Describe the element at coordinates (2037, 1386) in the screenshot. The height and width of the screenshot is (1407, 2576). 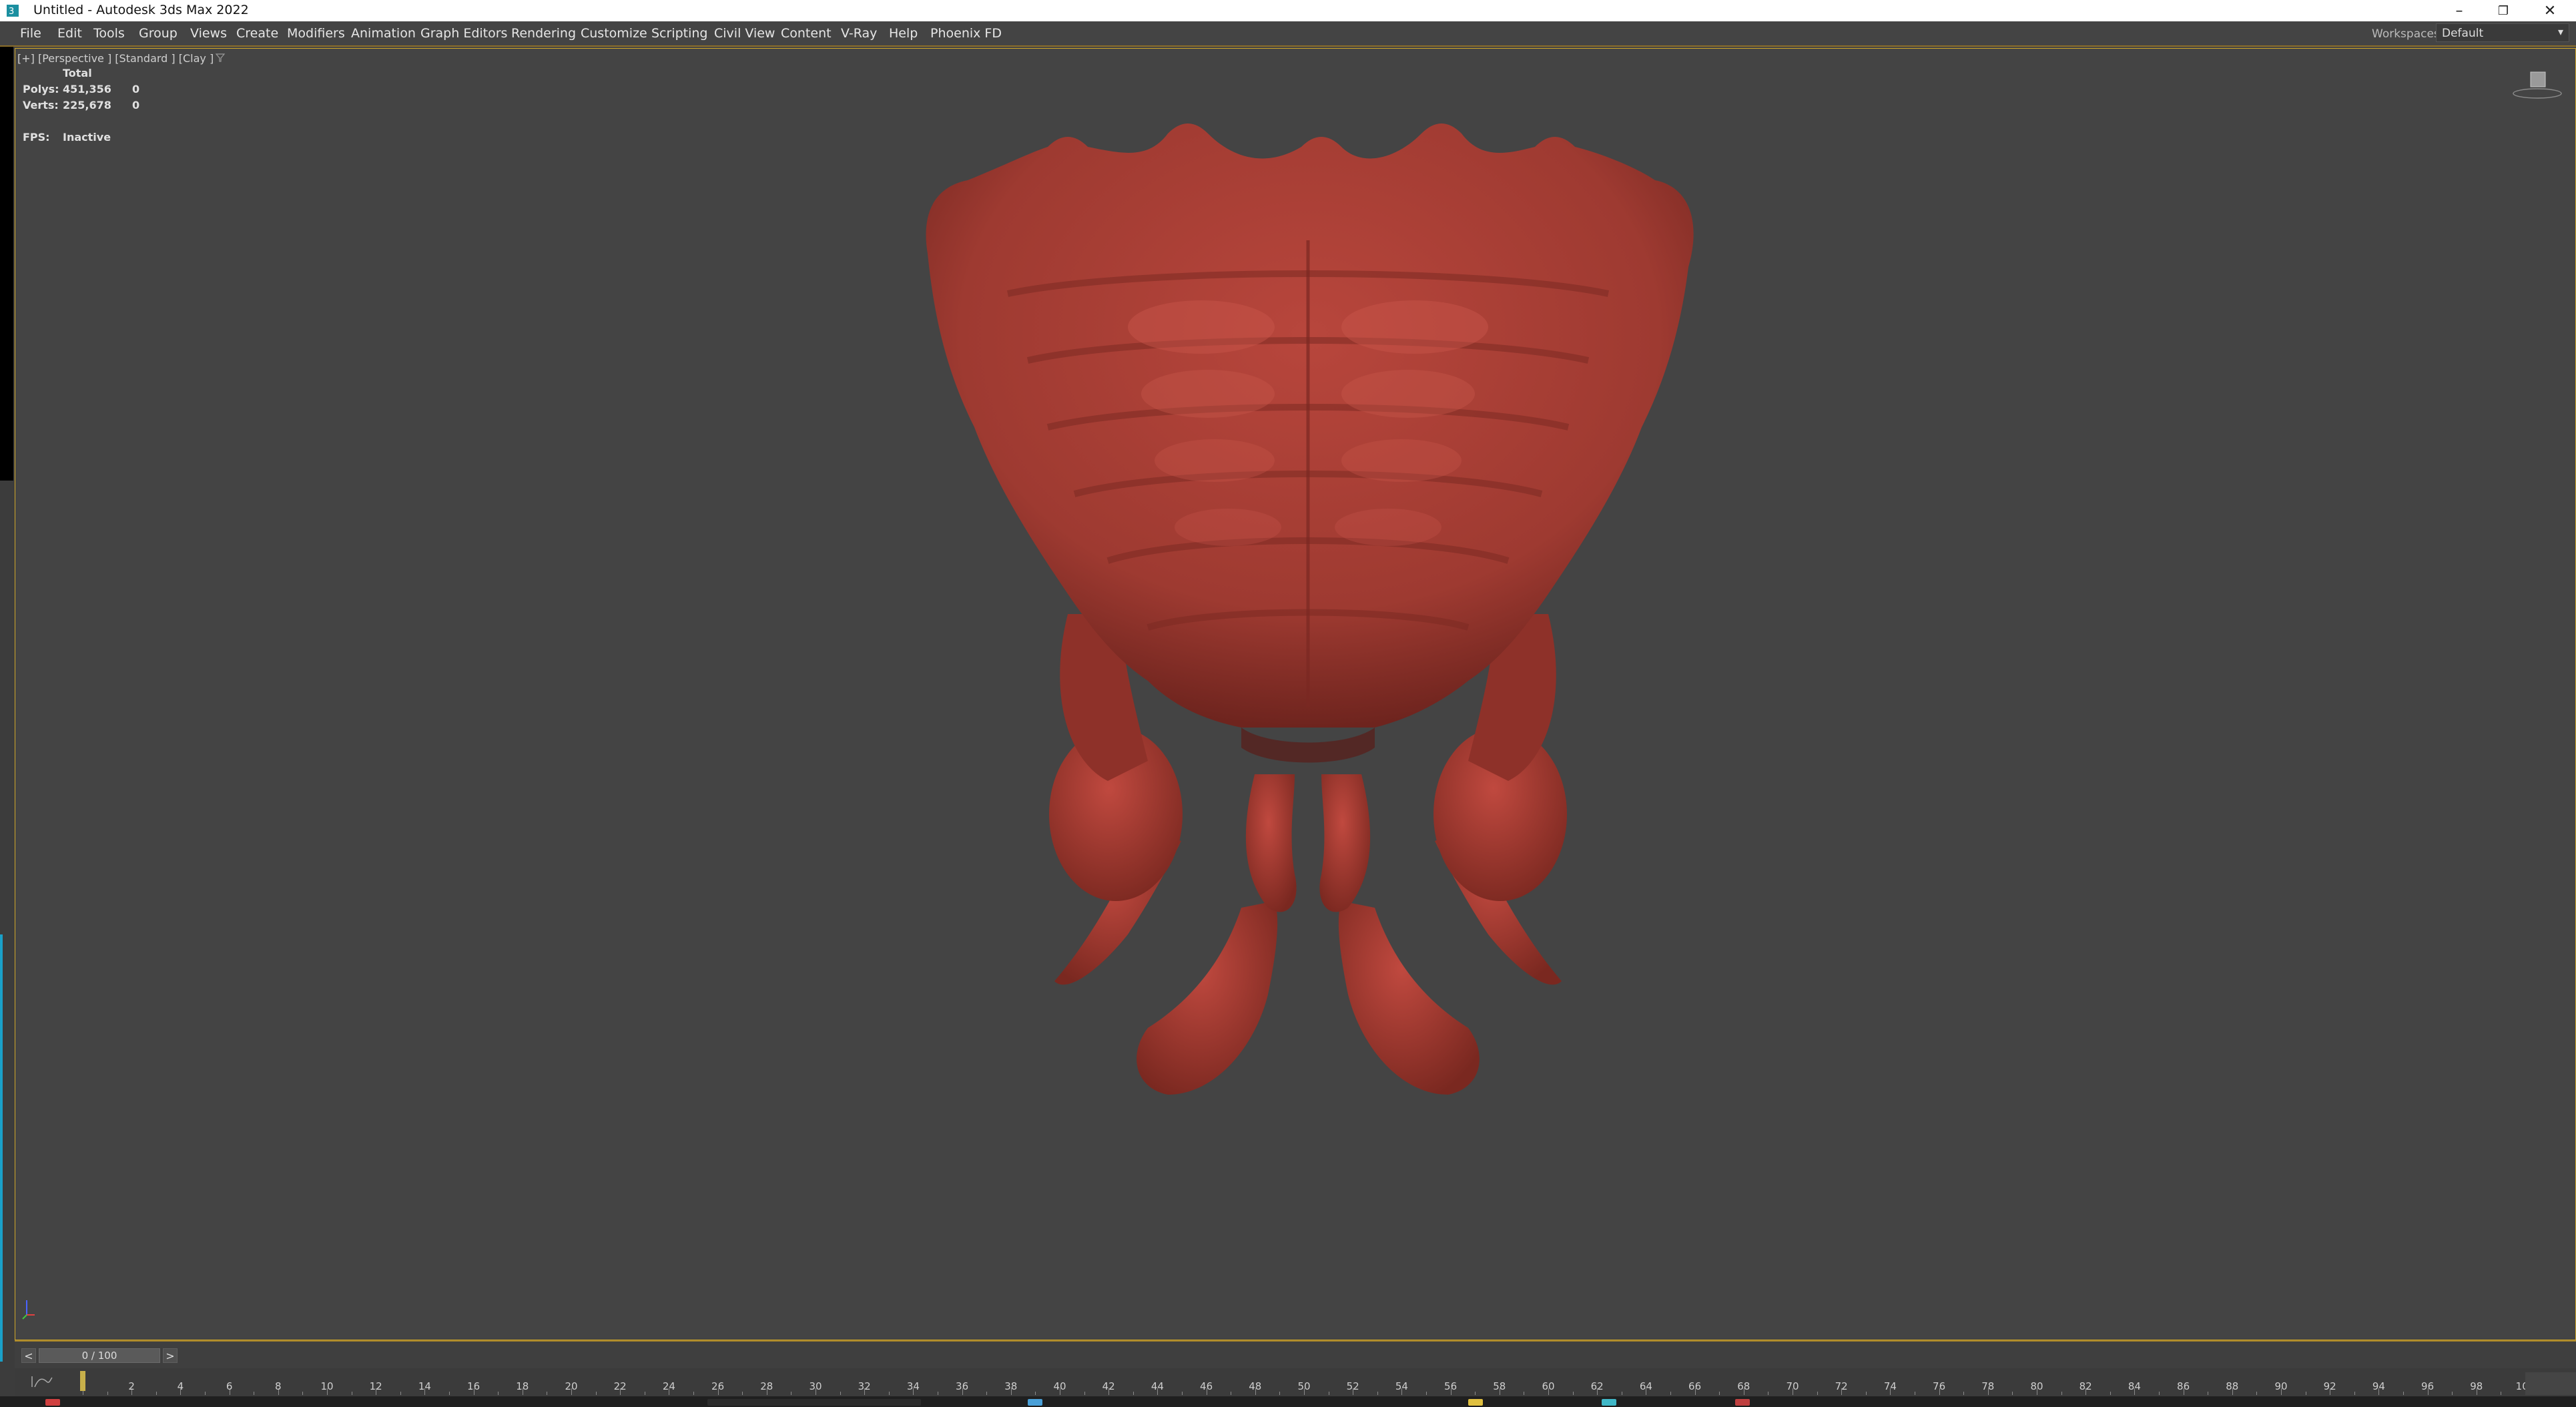
I see `ruler-label: 80` at that location.